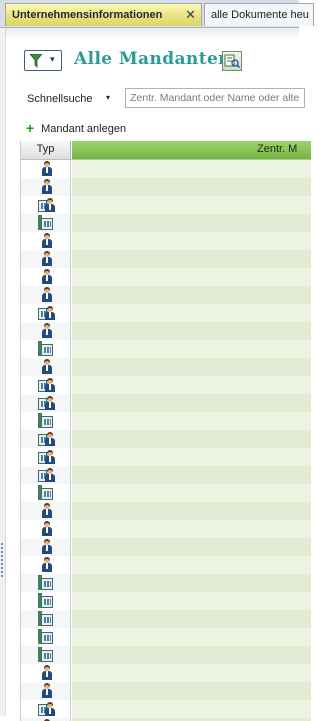 This screenshot has width=320, height=721. What do you see at coordinates (108, 97) in the screenshot?
I see `quick-search-dropdown-icon: ▾` at bounding box center [108, 97].